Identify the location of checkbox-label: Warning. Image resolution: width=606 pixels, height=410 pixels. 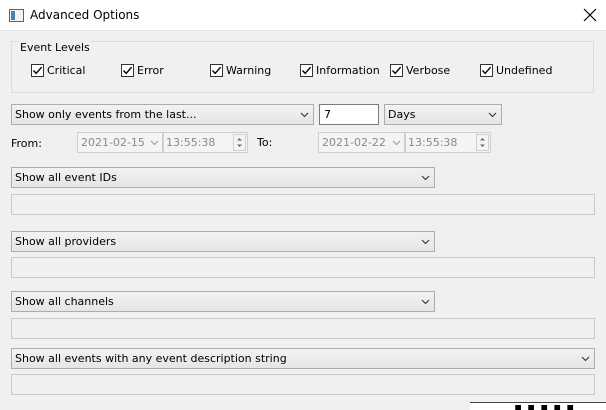
(249, 70).